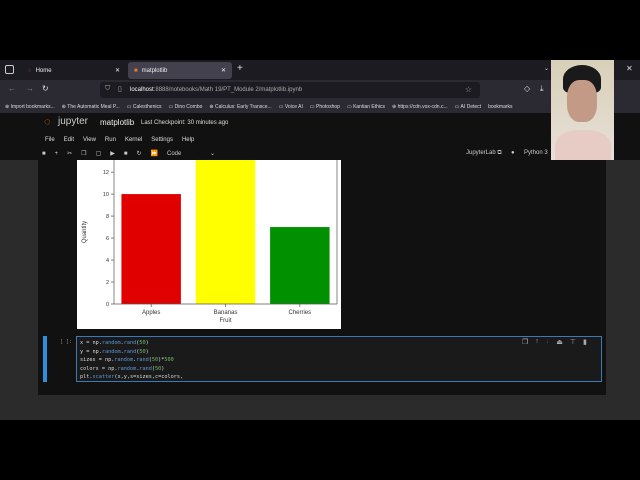 This screenshot has height=480, width=640. I want to click on webcam-overlay, so click(582, 110).